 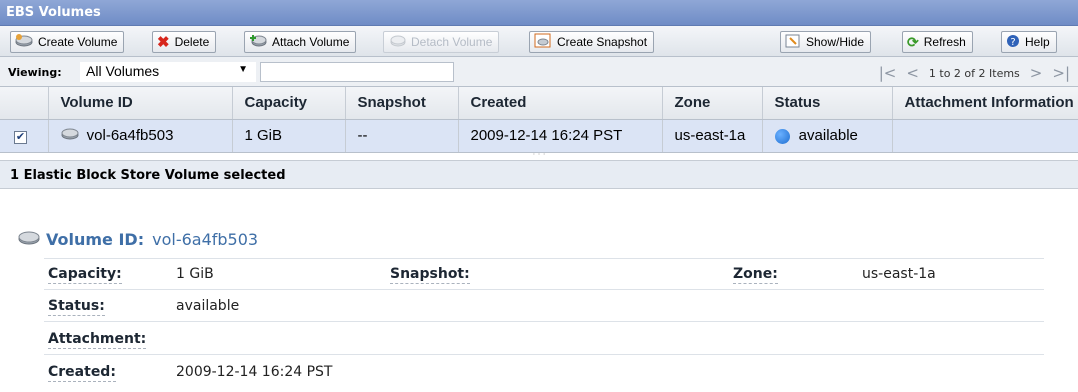 I want to click on filter-input, so click(x=357, y=72).